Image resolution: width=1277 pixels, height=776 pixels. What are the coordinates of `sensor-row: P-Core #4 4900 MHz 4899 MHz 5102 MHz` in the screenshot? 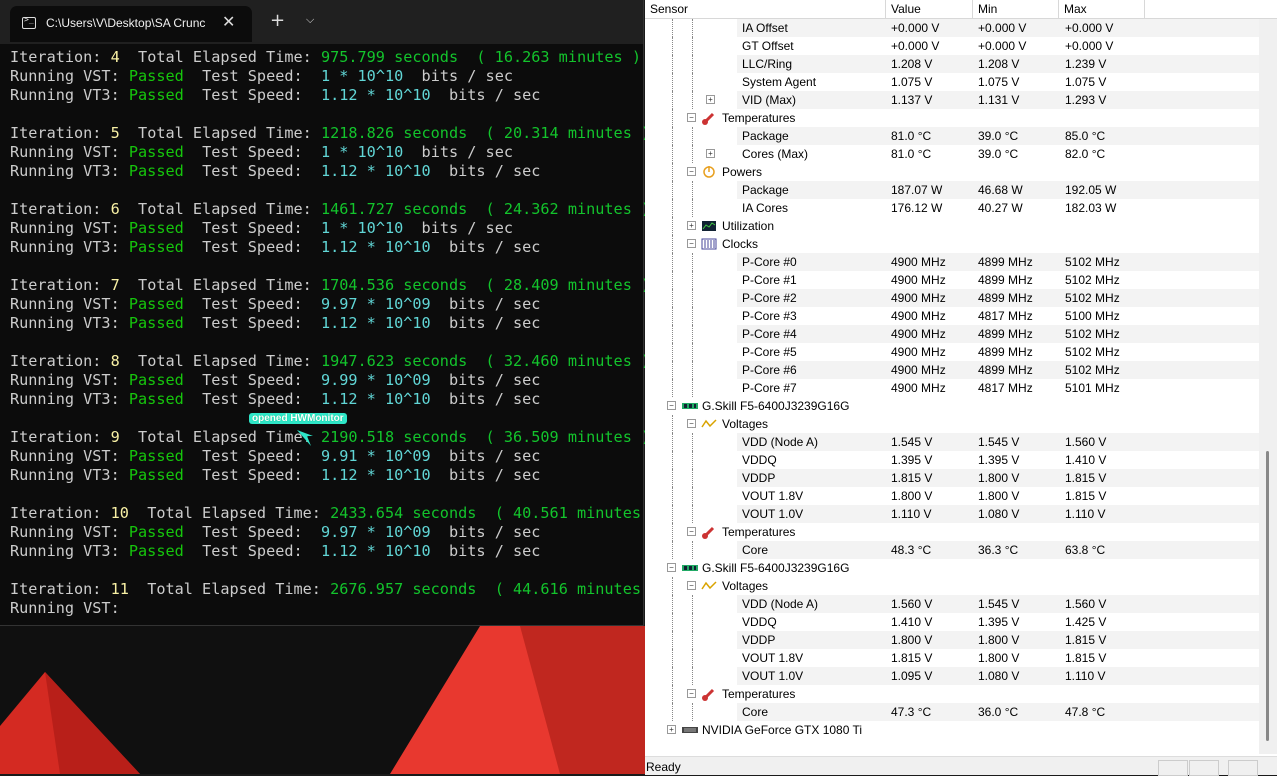 It's located at (952, 334).